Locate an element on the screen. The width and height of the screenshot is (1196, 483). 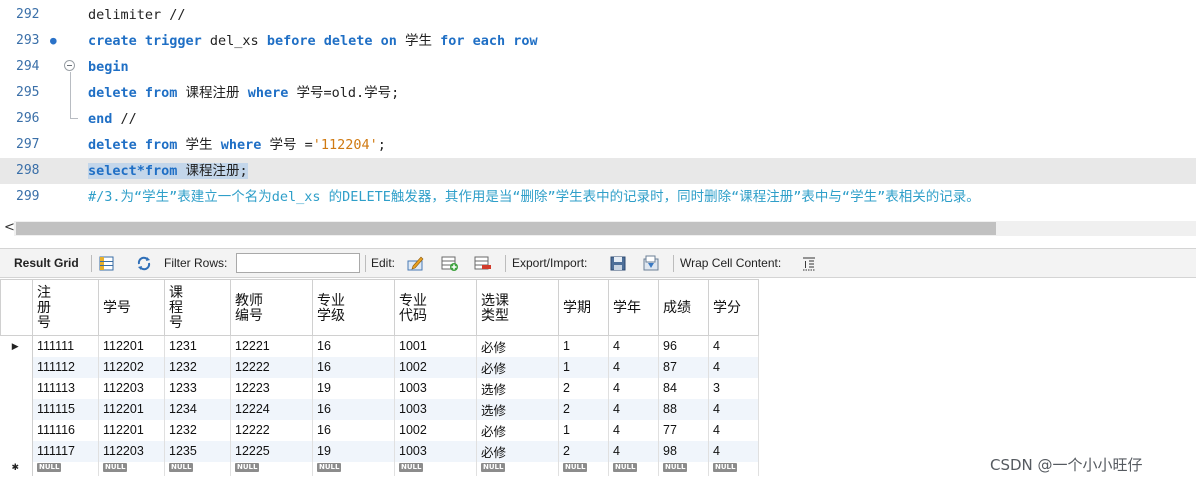
table-cell: 1001 is located at coordinates (435, 346).